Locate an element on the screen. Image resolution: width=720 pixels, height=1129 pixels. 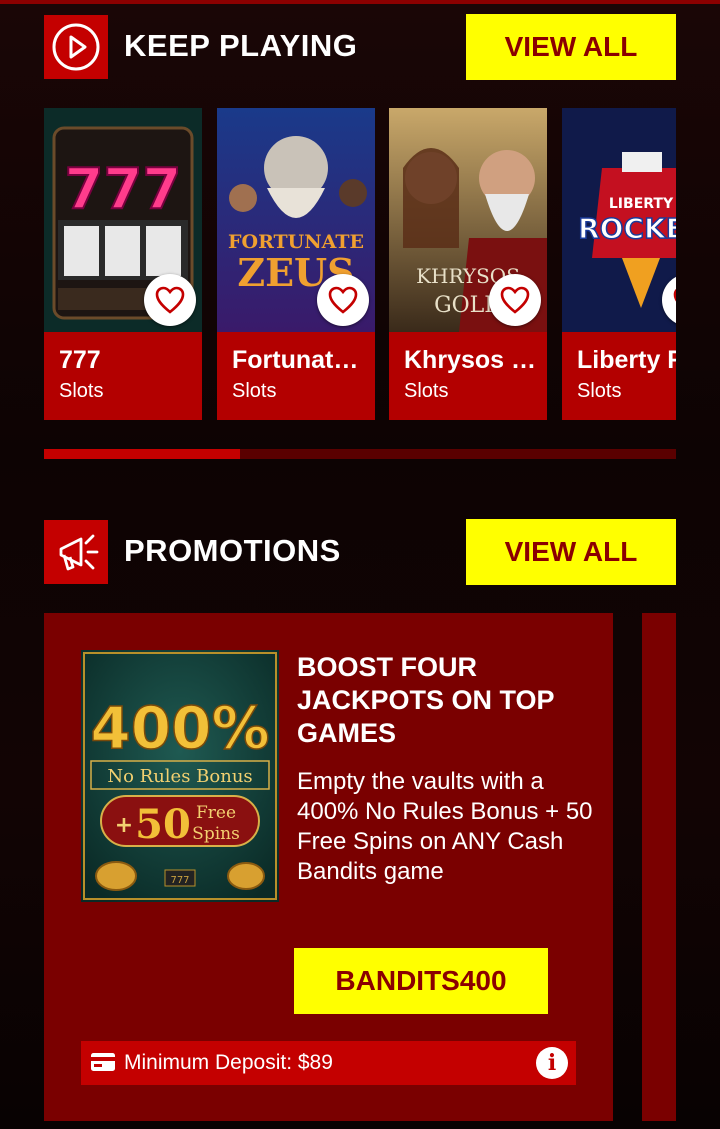
next-promotion-card-peek is located at coordinates (659, 867).